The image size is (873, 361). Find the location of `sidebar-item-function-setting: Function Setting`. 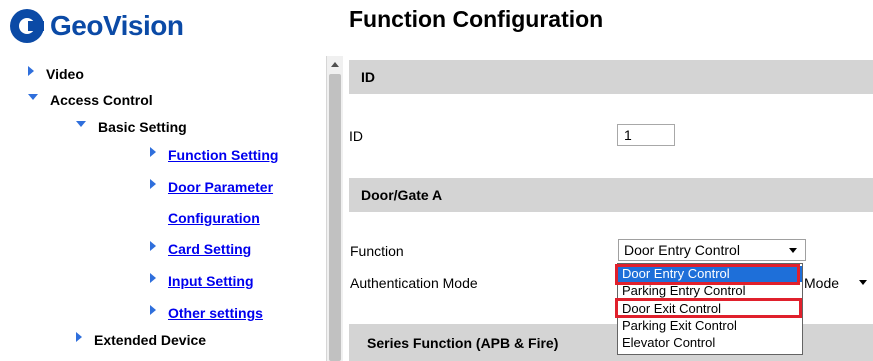

sidebar-item-function-setting: Function Setting is located at coordinates (214, 155).